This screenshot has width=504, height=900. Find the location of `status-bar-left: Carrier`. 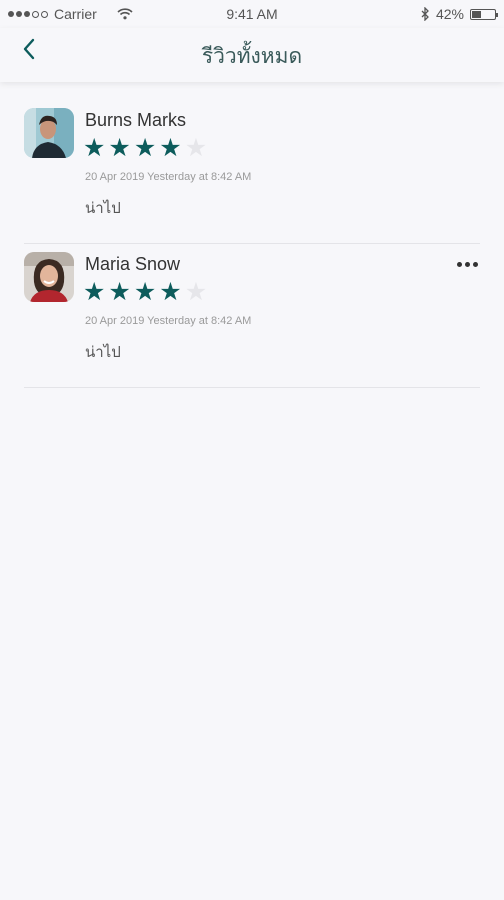

status-bar-left: Carrier is located at coordinates (70, 14).